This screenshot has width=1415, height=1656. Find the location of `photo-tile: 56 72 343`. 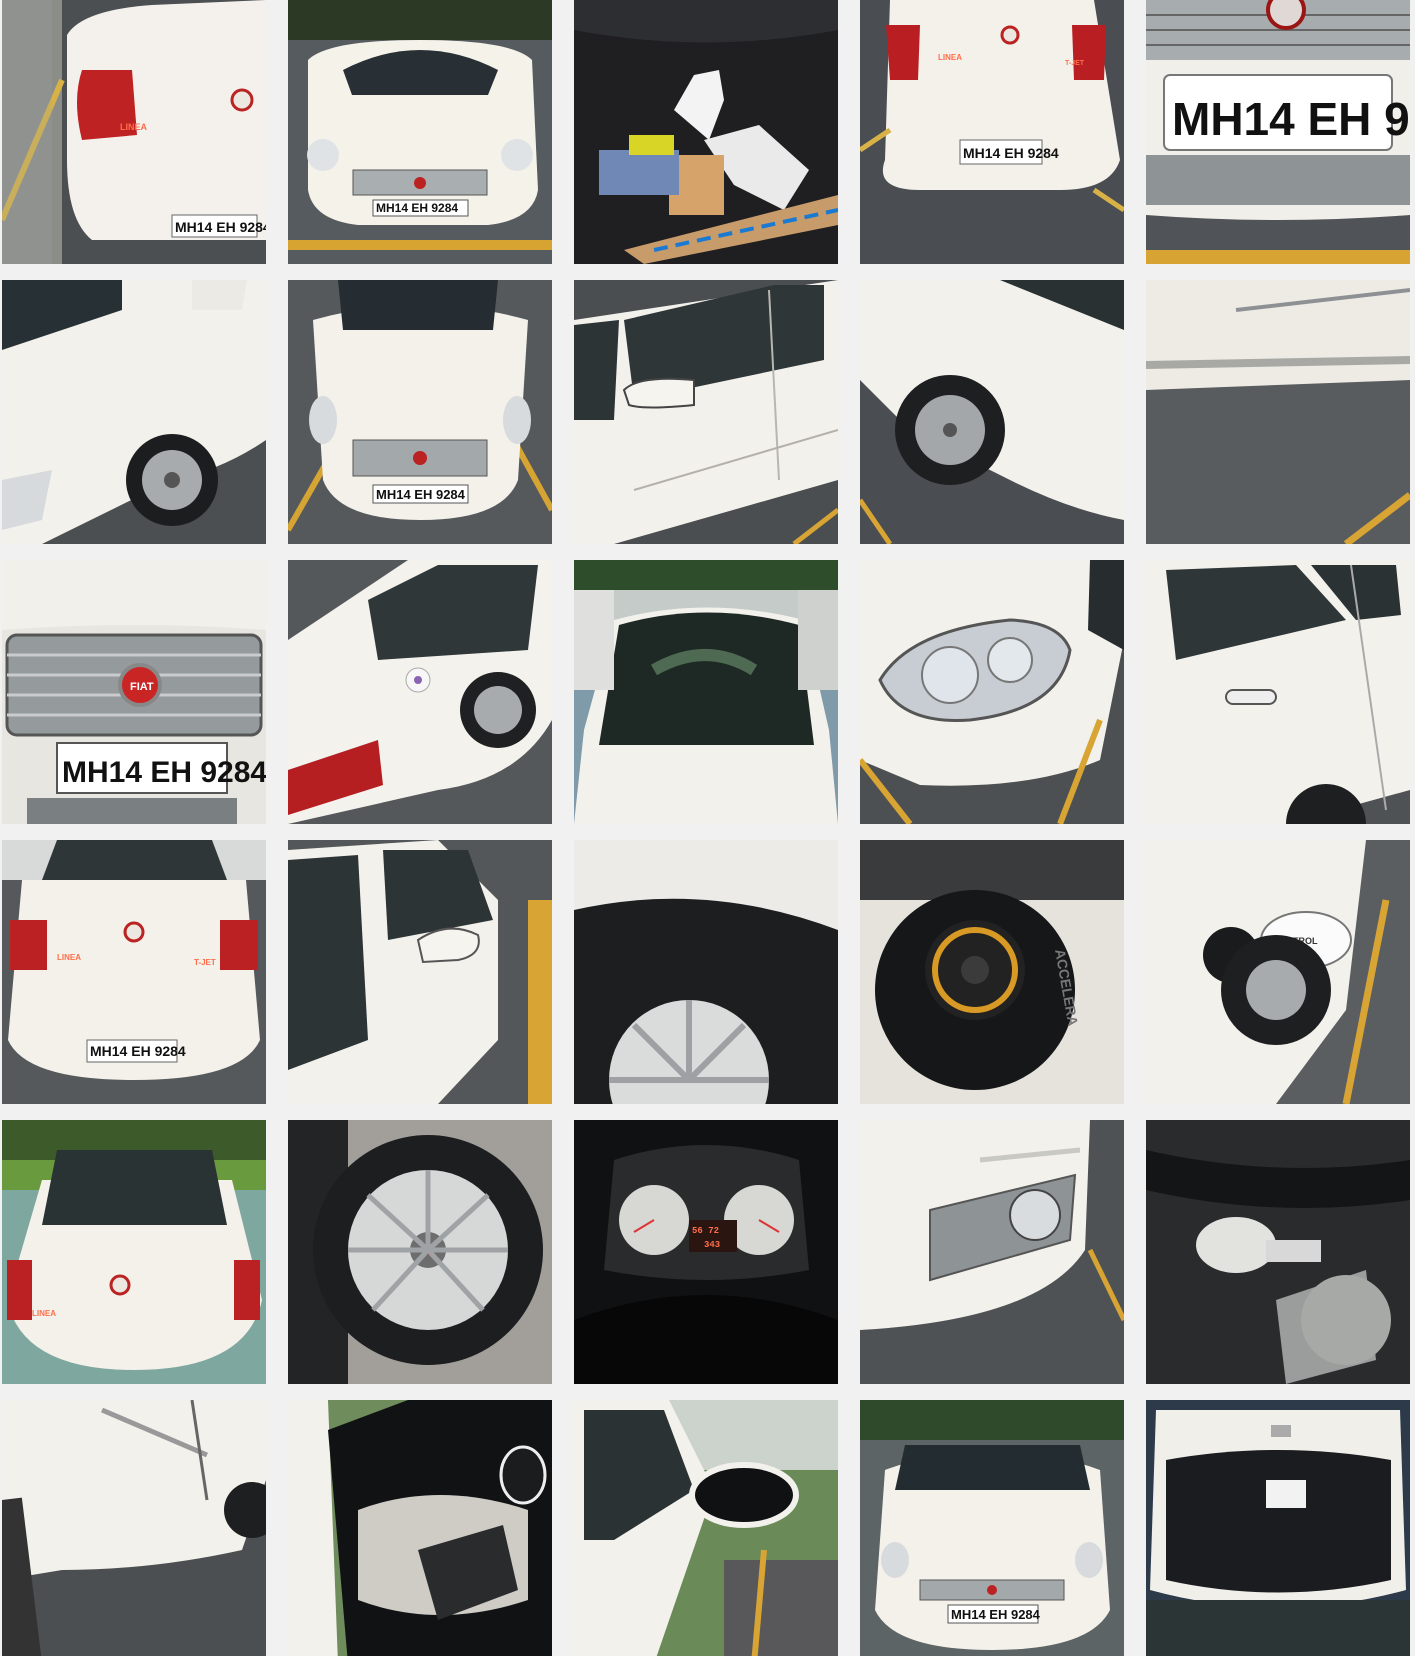

photo-tile: 56 72 343 is located at coordinates (706, 1252).